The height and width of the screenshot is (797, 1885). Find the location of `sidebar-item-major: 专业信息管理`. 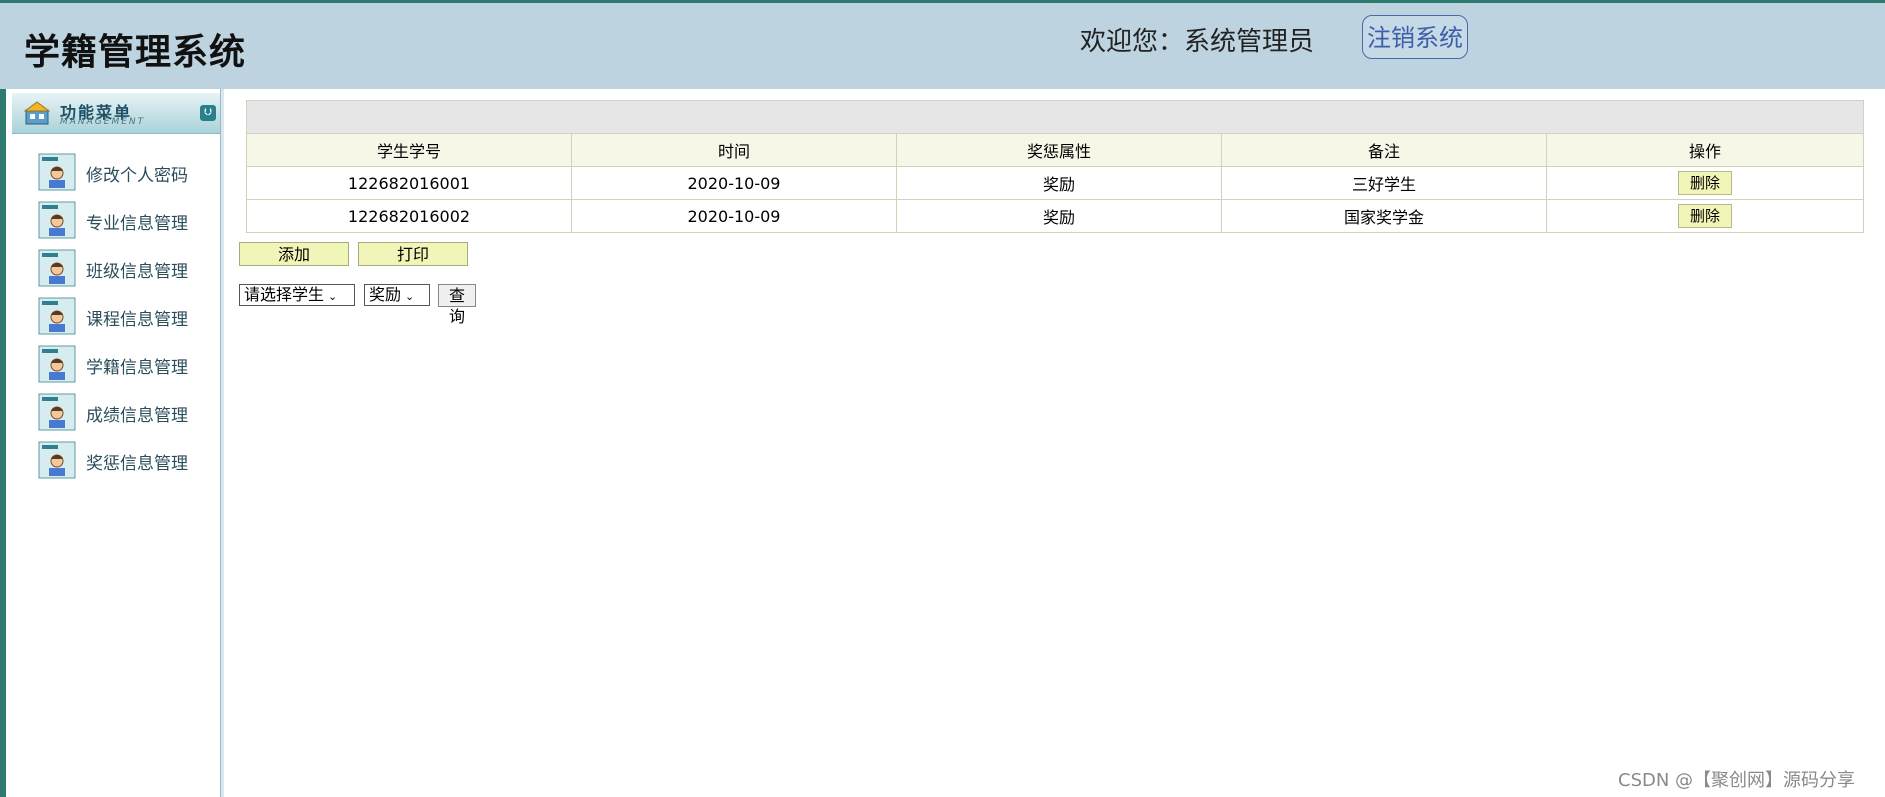

sidebar-item-major: 专业信息管理 is located at coordinates (122, 219).